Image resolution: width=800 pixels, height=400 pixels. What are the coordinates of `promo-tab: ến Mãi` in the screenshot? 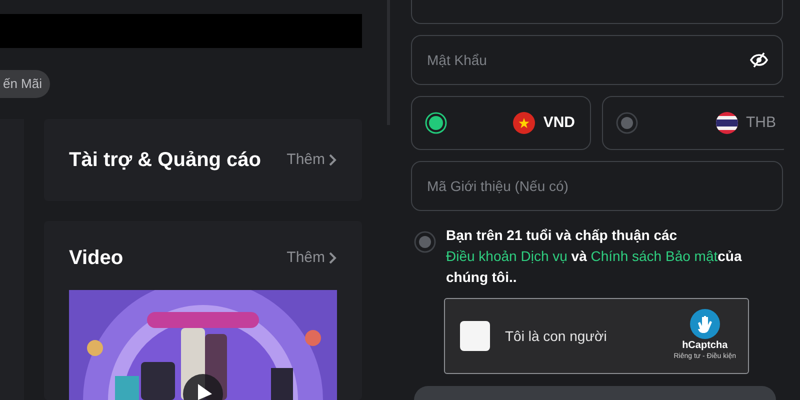 It's located at (25, 84).